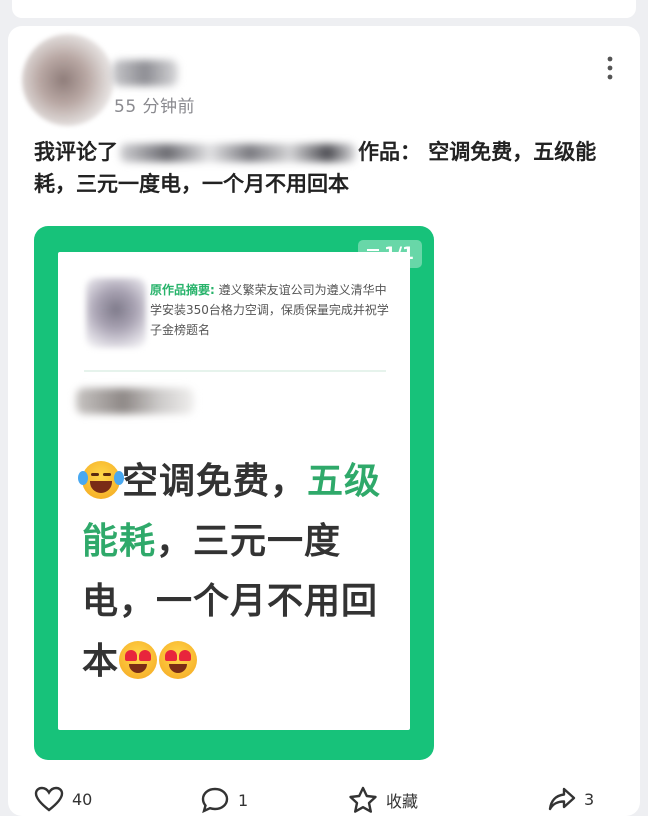 This screenshot has width=648, height=816. What do you see at coordinates (610, 68) in the screenshot?
I see `more-options-icon` at bounding box center [610, 68].